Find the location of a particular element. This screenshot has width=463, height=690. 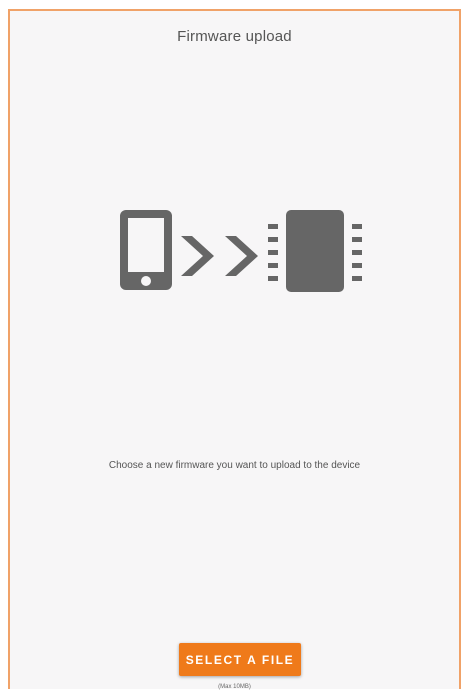

max-size-note: (Max 10MB) is located at coordinates (234, 687).